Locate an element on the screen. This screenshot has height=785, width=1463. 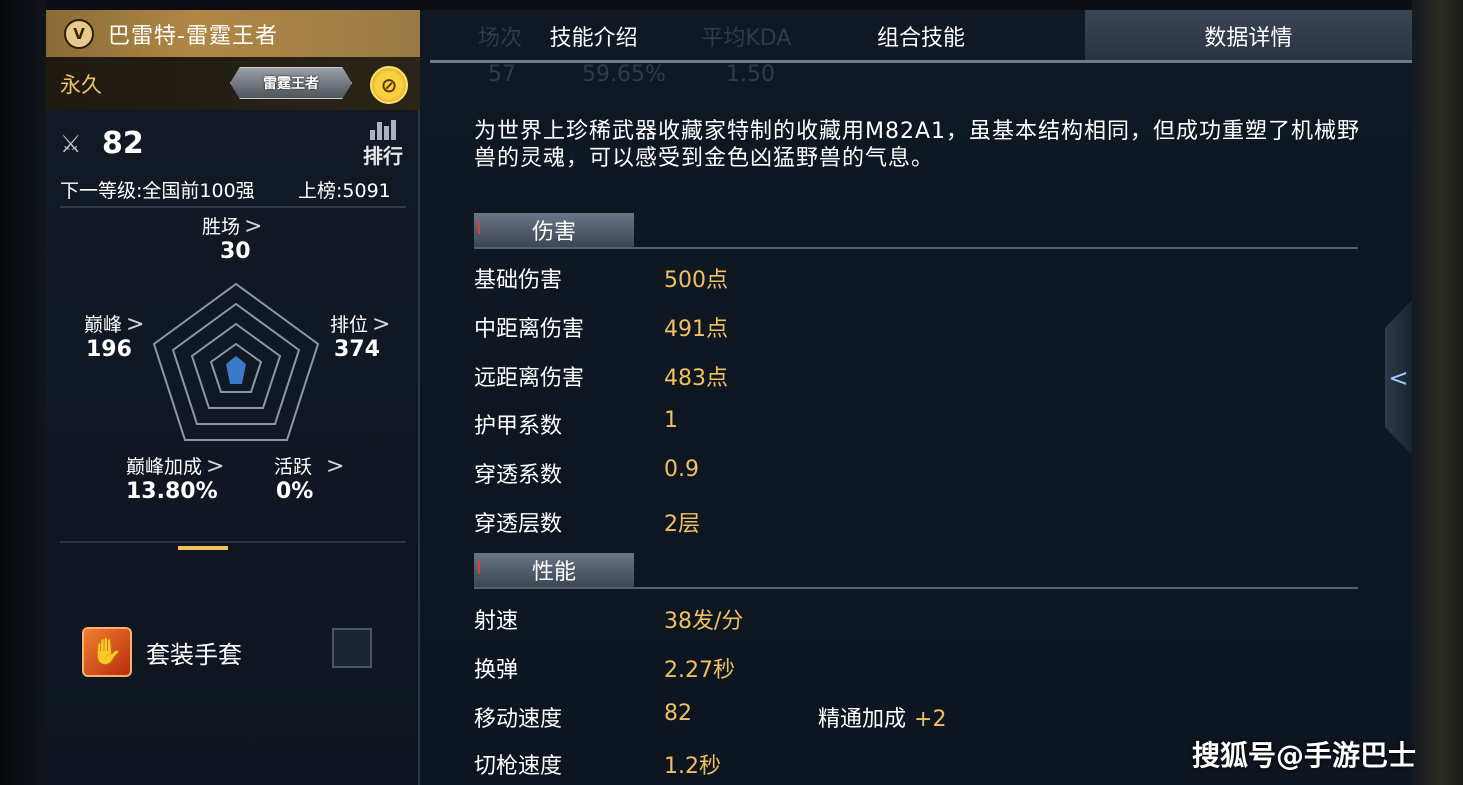
stat-key: 换弹 is located at coordinates (496, 670).